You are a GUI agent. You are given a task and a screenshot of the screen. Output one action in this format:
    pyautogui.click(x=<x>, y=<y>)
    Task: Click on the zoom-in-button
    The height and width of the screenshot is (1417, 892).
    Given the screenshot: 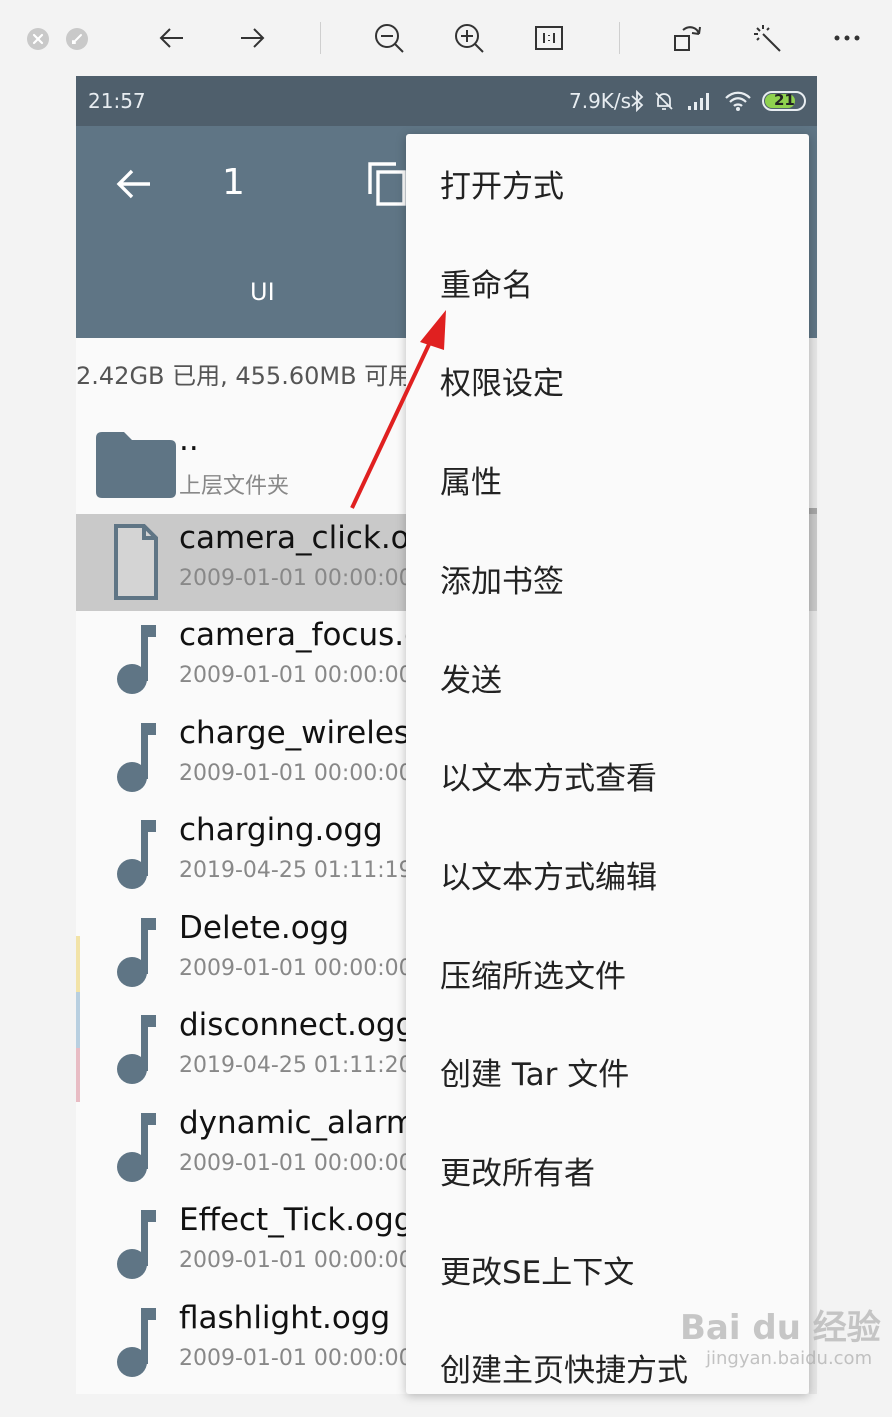 What is the action you would take?
    pyautogui.click(x=469, y=38)
    